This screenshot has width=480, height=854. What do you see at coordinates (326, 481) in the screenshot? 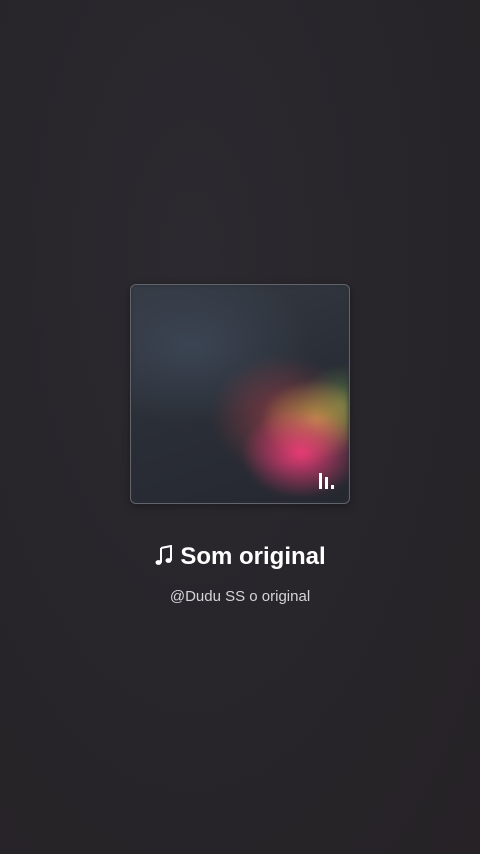
I see `audio-bars-icon` at bounding box center [326, 481].